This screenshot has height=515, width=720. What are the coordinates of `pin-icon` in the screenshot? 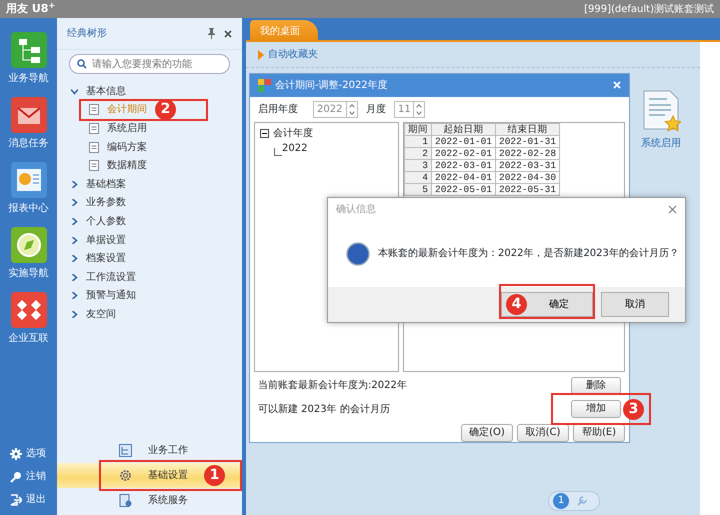 It's located at (211, 33).